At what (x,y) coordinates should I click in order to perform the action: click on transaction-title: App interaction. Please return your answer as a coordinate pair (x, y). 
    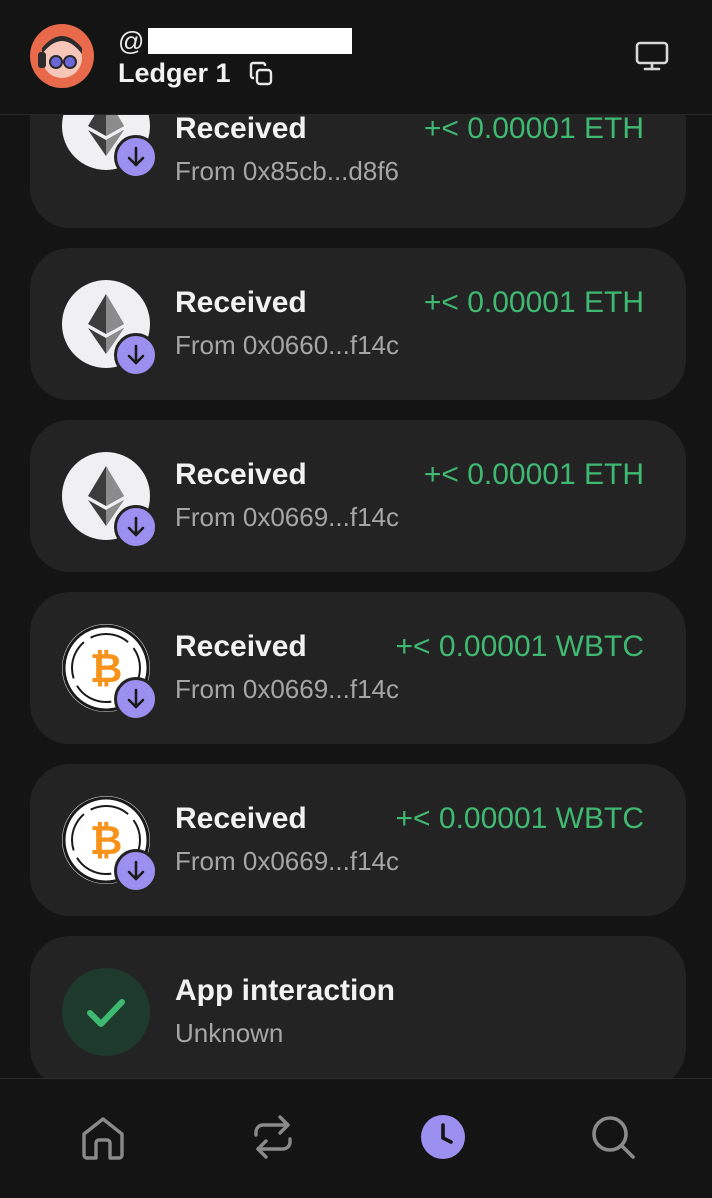
    Looking at the image, I should click on (285, 990).